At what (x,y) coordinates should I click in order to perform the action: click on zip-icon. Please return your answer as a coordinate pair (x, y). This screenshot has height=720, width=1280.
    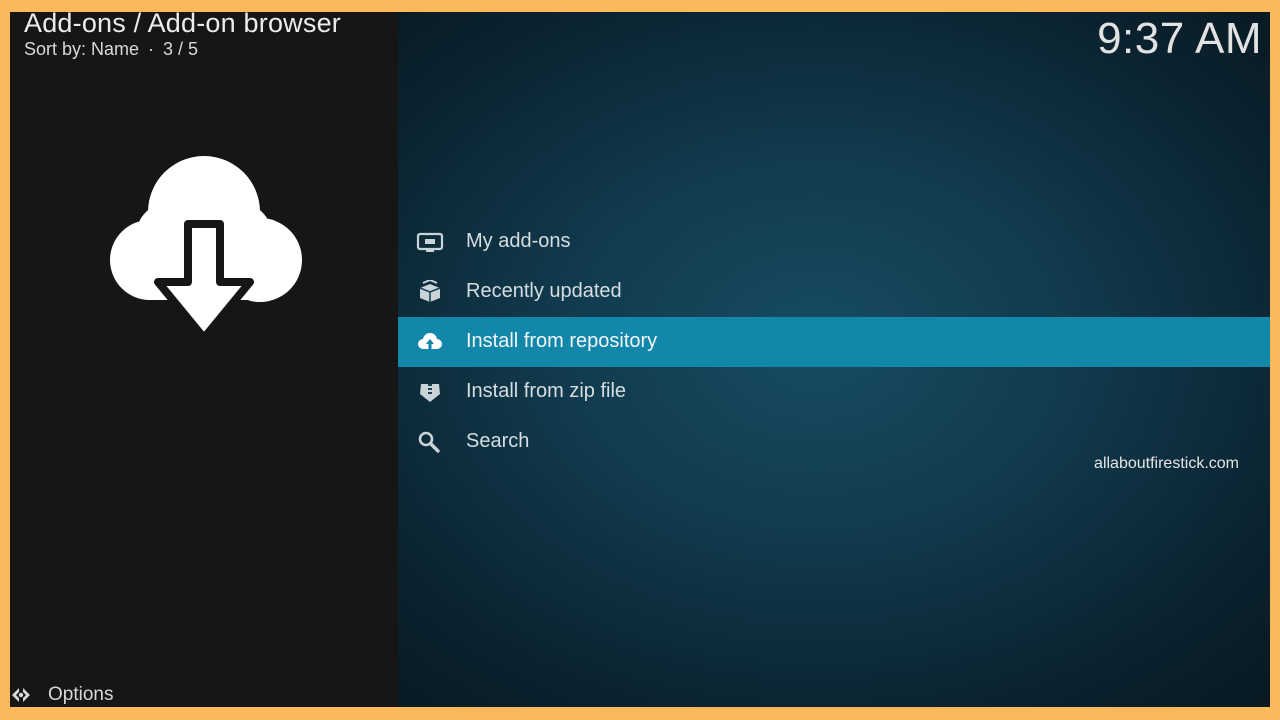
    Looking at the image, I should click on (430, 392).